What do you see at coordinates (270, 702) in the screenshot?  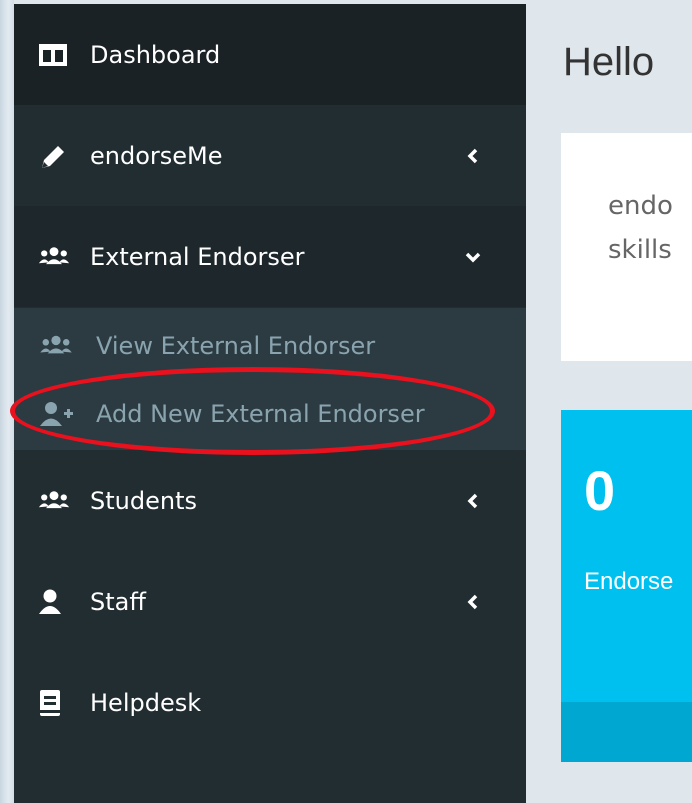 I see `sidebar-item-helpdesk: Helpdesk` at bounding box center [270, 702].